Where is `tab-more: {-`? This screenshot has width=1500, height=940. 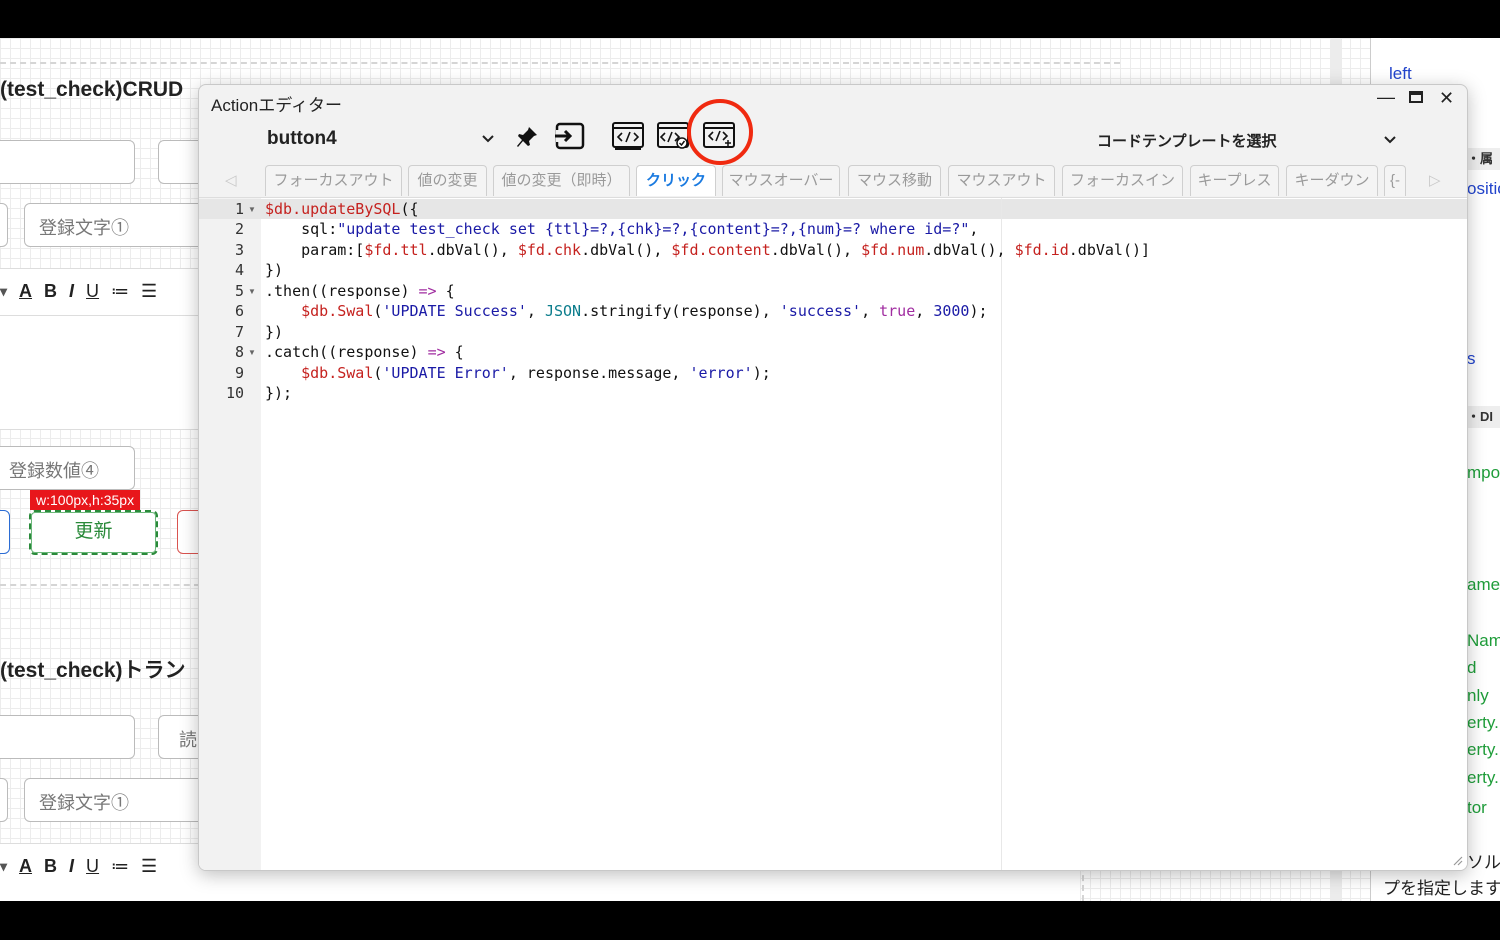
tab-more: {- is located at coordinates (1395, 180).